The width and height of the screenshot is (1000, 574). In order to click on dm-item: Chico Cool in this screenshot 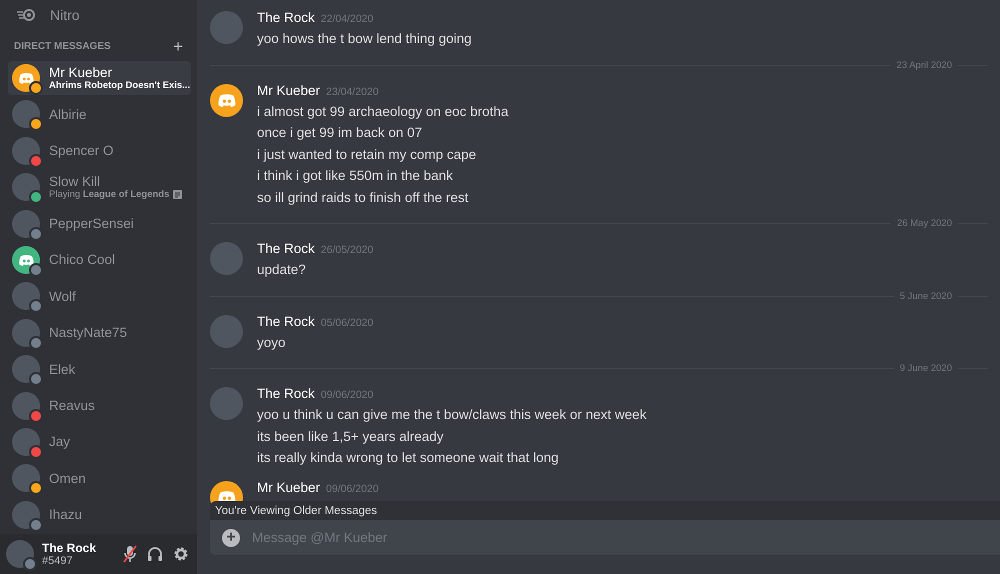, I will do `click(99, 259)`.